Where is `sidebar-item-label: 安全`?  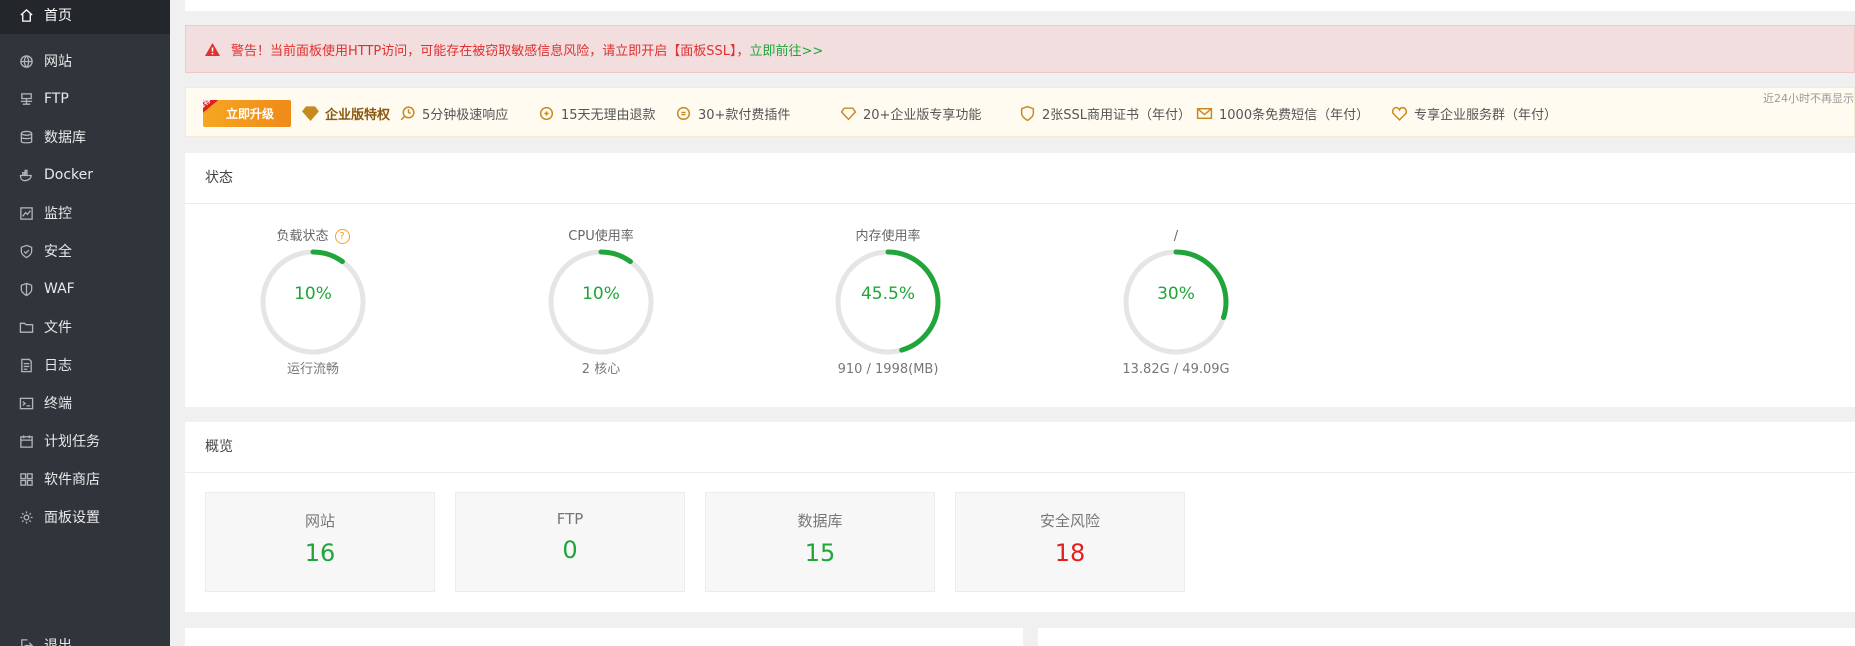 sidebar-item-label: 安全 is located at coordinates (58, 252).